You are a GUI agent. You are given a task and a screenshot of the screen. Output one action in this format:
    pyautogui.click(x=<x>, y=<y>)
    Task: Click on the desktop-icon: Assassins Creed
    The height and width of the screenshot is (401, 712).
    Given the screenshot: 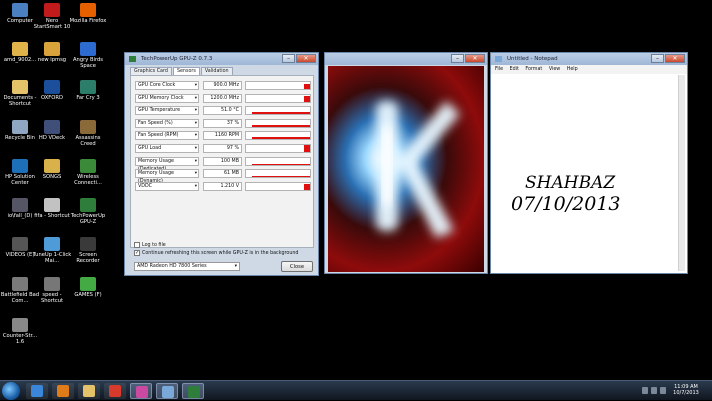 What is the action you would take?
    pyautogui.click(x=88, y=133)
    